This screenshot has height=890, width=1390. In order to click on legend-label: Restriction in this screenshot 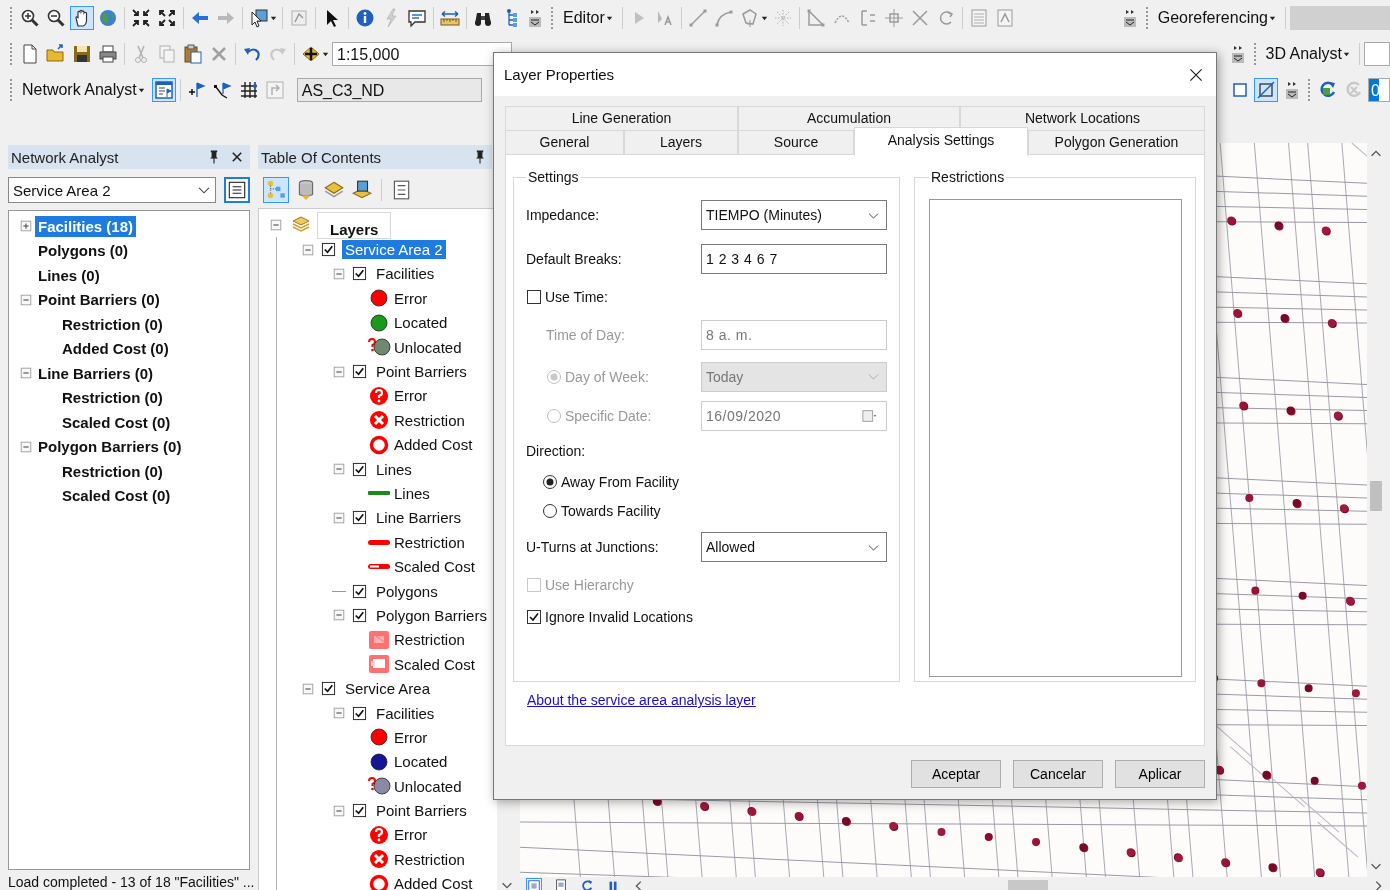, I will do `click(429, 420)`.